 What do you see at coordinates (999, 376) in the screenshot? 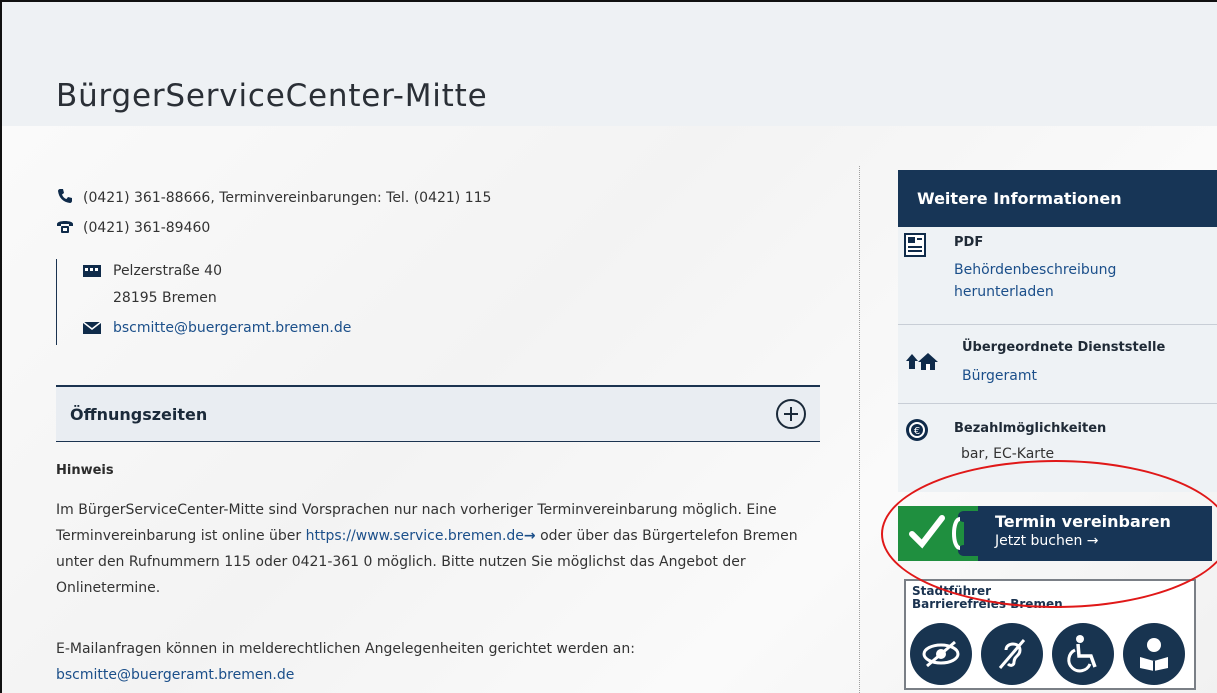
I see `parent-office-link: Bürgeramt` at bounding box center [999, 376].